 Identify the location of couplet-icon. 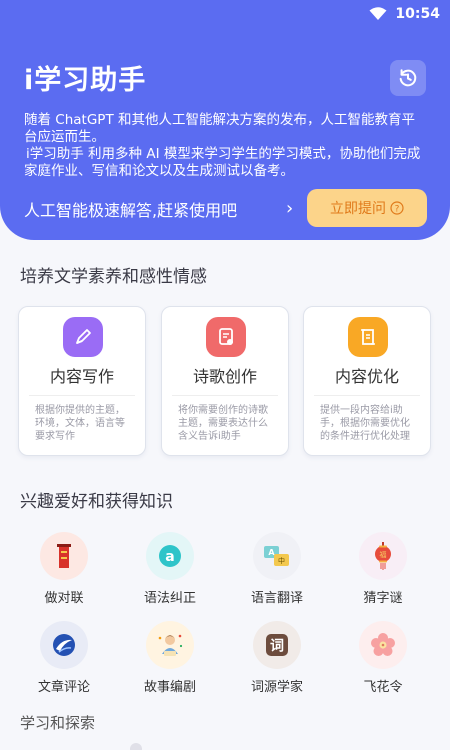
(64, 556).